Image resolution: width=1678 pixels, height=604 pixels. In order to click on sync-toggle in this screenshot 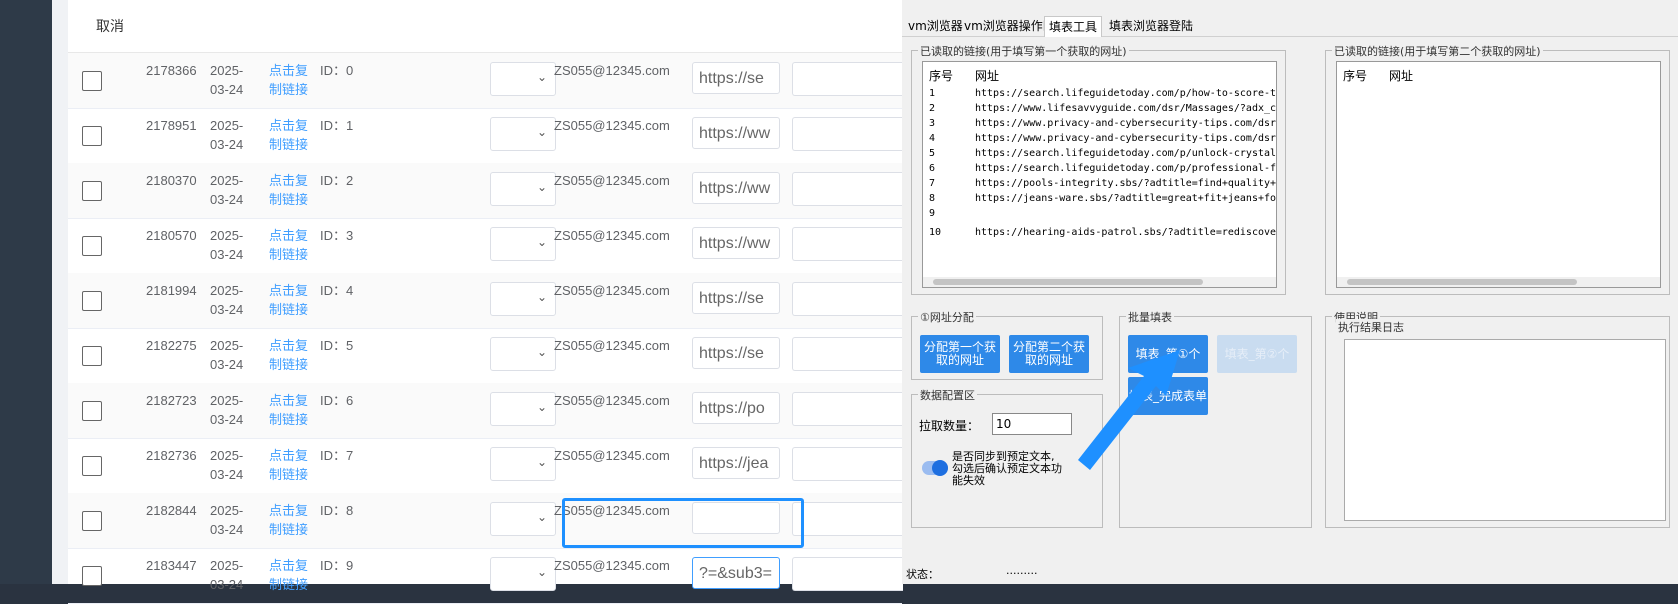, I will do `click(935, 468)`.